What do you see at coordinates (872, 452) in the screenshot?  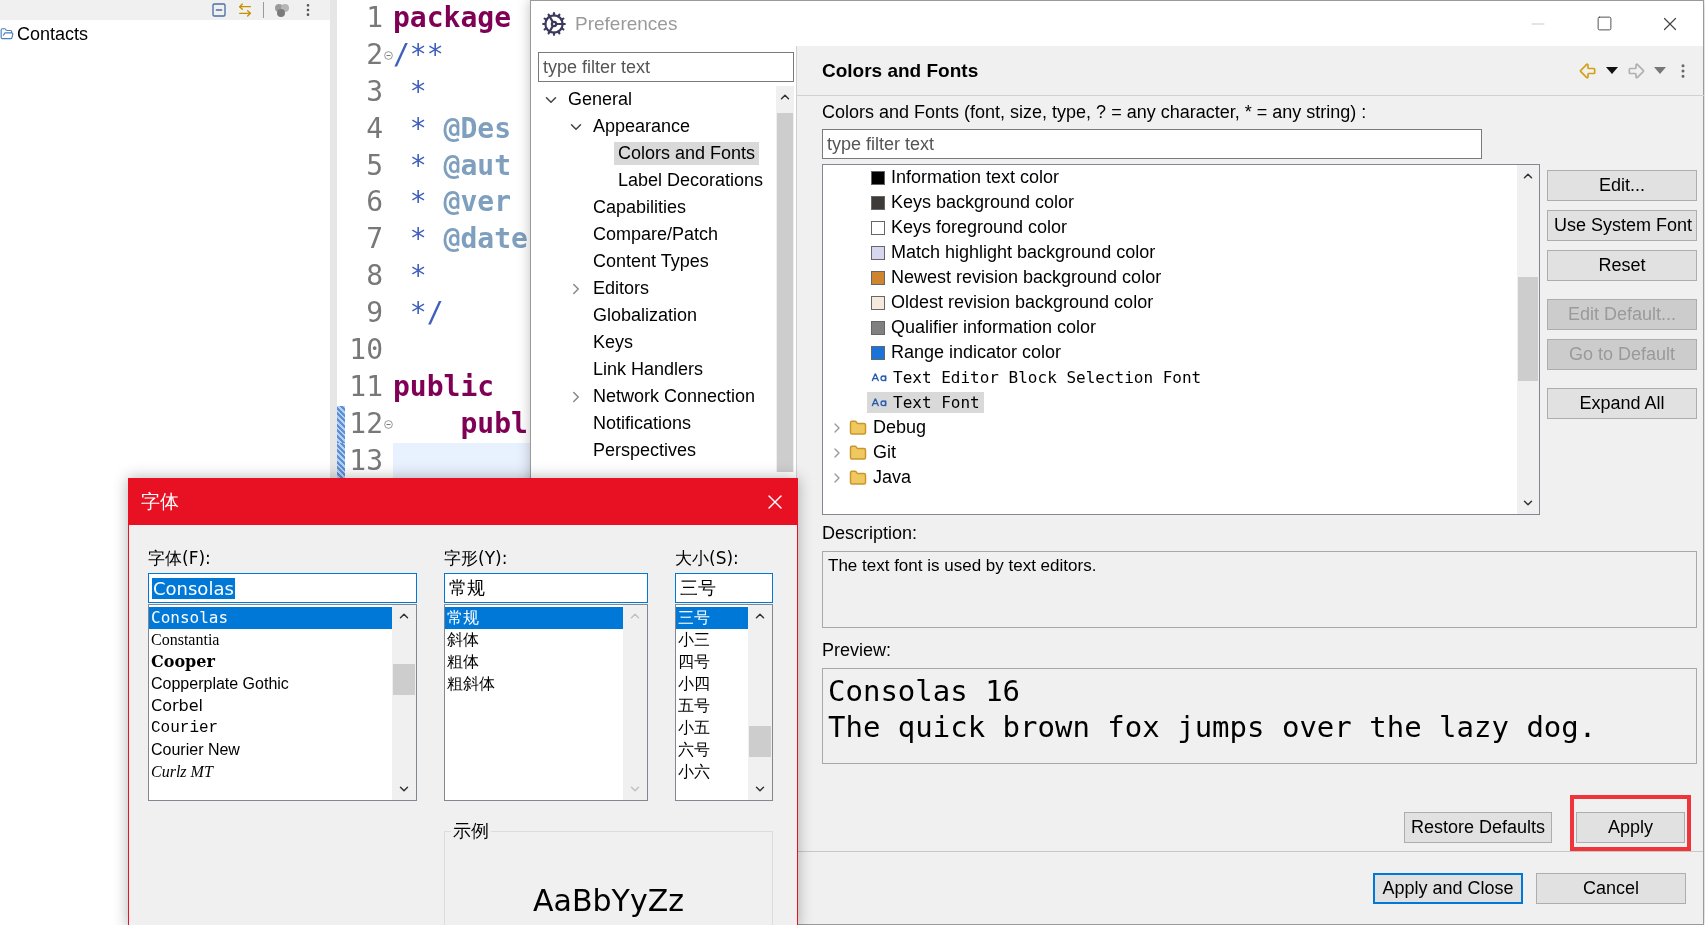 I see `list-item: Git` at bounding box center [872, 452].